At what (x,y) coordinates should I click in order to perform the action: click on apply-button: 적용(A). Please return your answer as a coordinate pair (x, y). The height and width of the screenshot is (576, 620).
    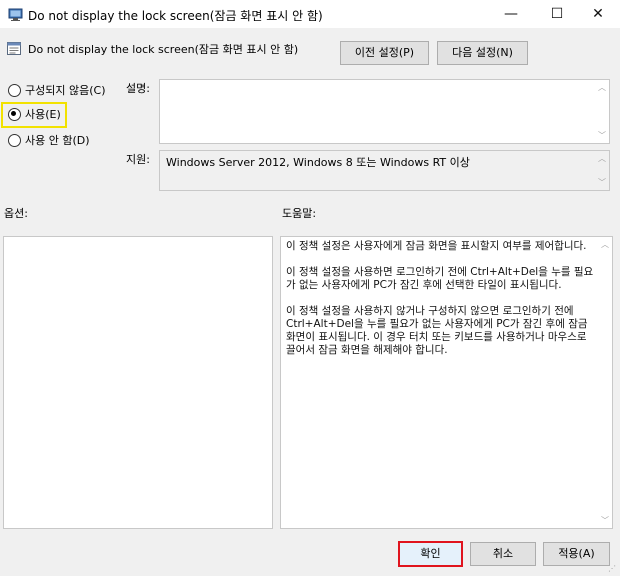
    Looking at the image, I should click on (576, 554).